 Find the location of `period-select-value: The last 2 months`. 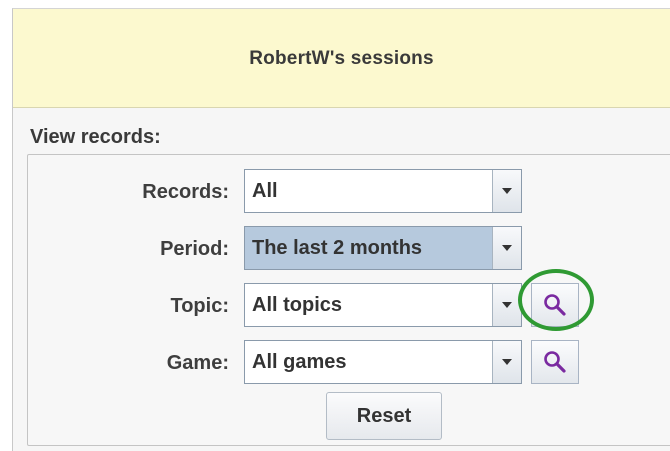

period-select-value: The last 2 months is located at coordinates (337, 248).